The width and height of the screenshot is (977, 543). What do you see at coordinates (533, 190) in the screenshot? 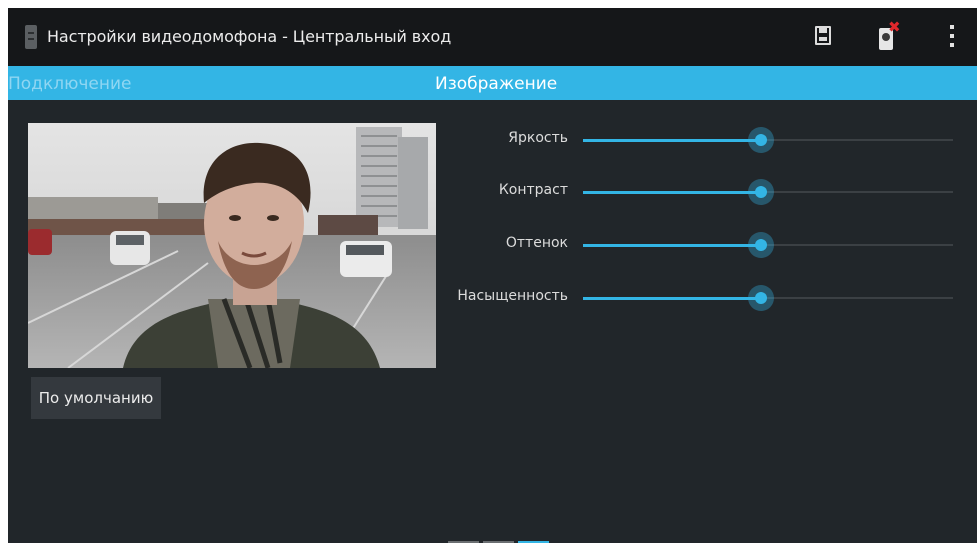
I see `slider-label: Контраст` at bounding box center [533, 190].